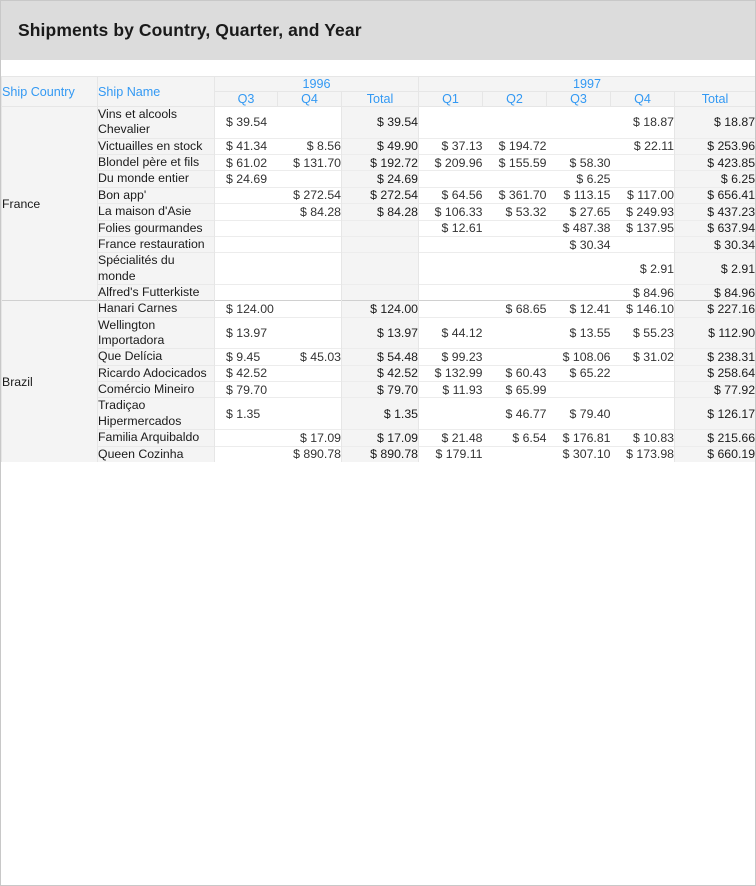  Describe the element at coordinates (156, 122) in the screenshot. I see `ship-name-cell: Vins et alcools Chevalier` at that location.